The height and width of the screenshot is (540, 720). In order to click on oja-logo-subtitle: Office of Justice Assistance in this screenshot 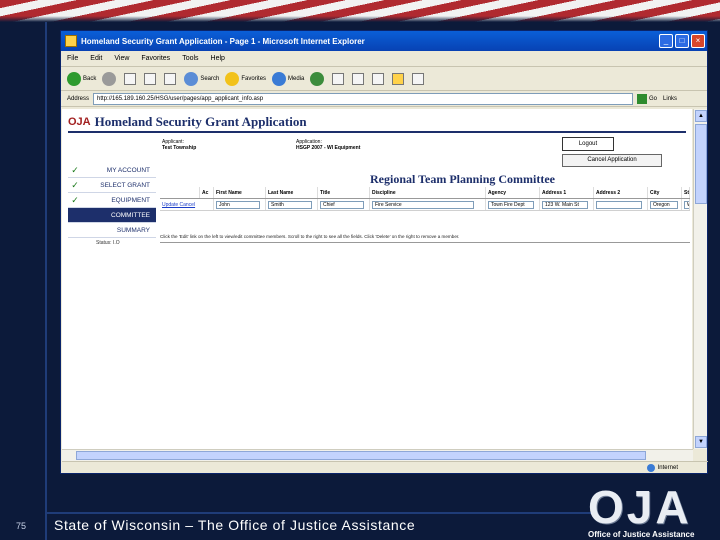, I will do `click(641, 534)`.